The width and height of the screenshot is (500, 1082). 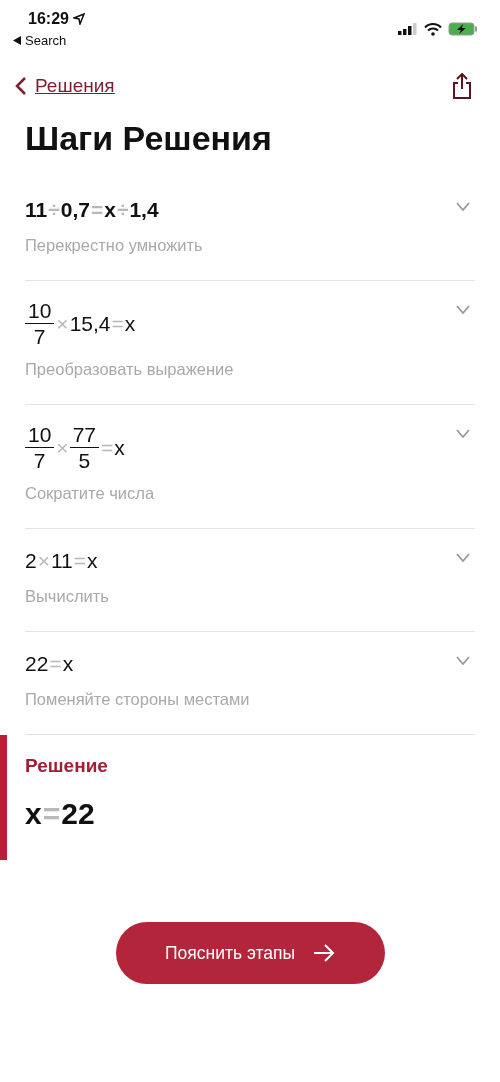 I want to click on signal-icon, so click(x=408, y=29).